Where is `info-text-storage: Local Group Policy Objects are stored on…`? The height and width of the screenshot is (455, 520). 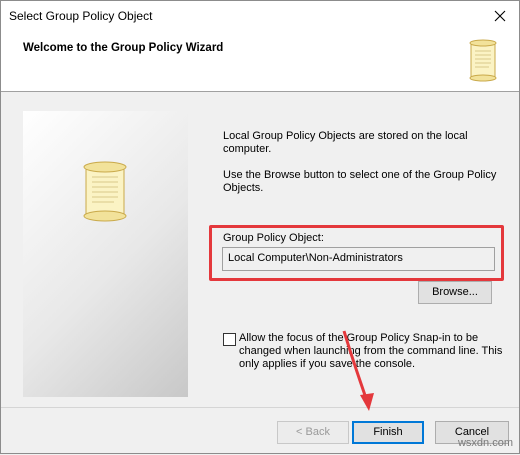 info-text-storage: Local Group Policy Objects are stored on… is located at coordinates (345, 142).